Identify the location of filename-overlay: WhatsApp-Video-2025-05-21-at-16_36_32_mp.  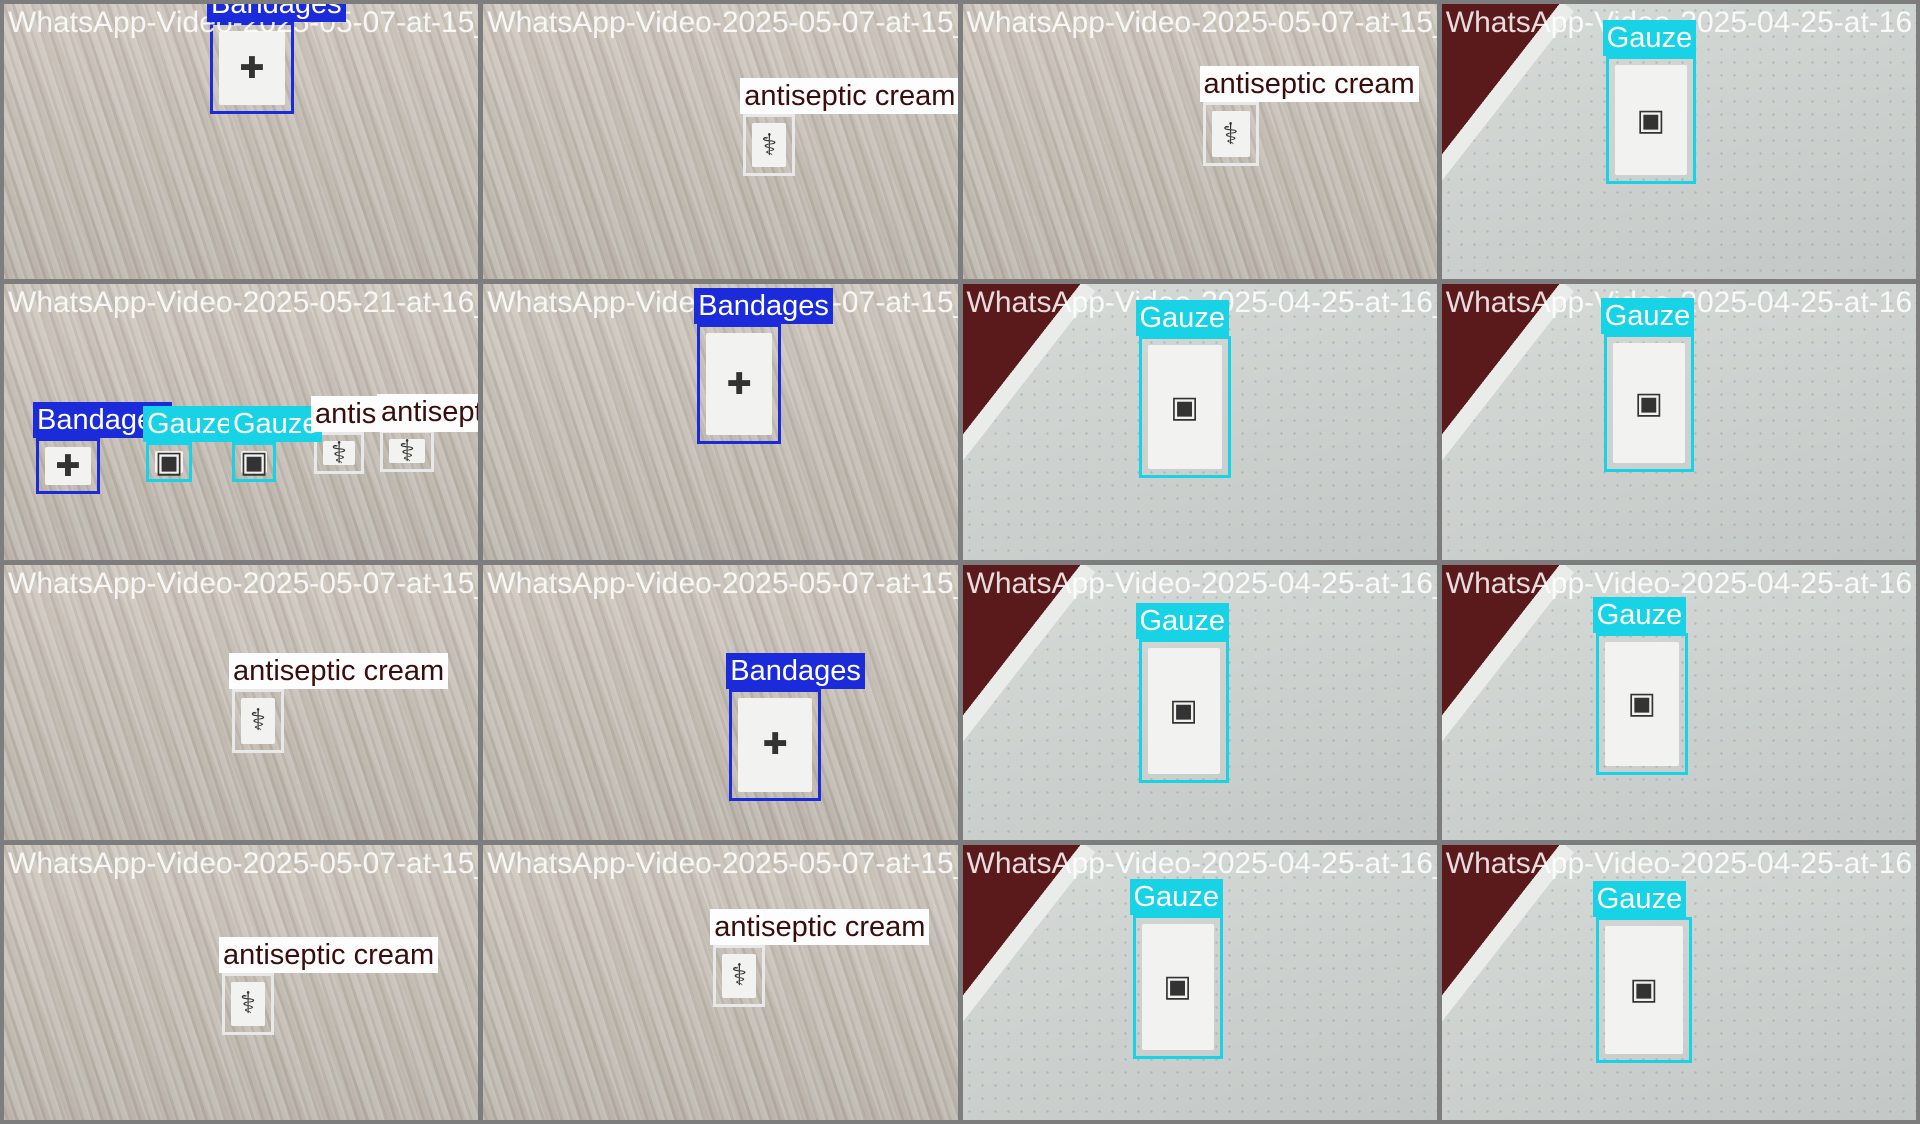
(243, 303).